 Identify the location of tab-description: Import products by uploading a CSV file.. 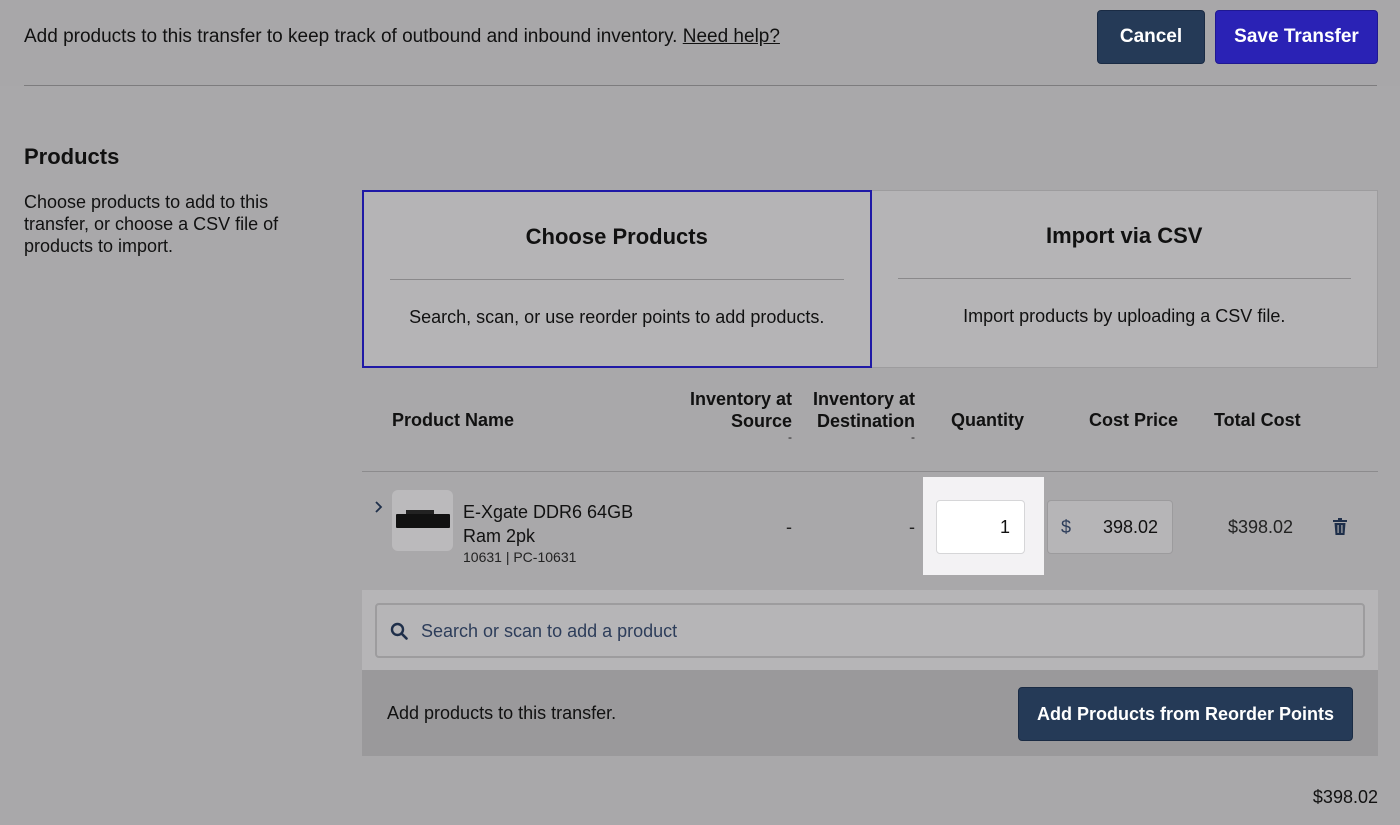
(1124, 316).